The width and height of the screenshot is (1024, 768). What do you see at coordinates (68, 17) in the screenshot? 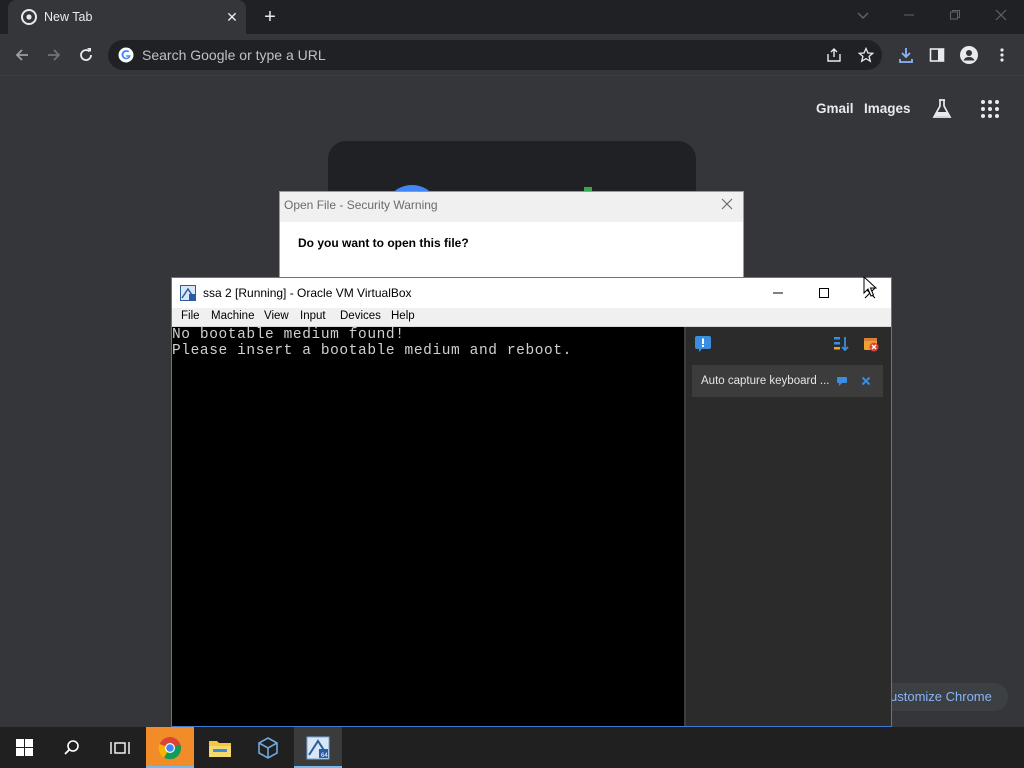
I see `tab-title: New Tab` at bounding box center [68, 17].